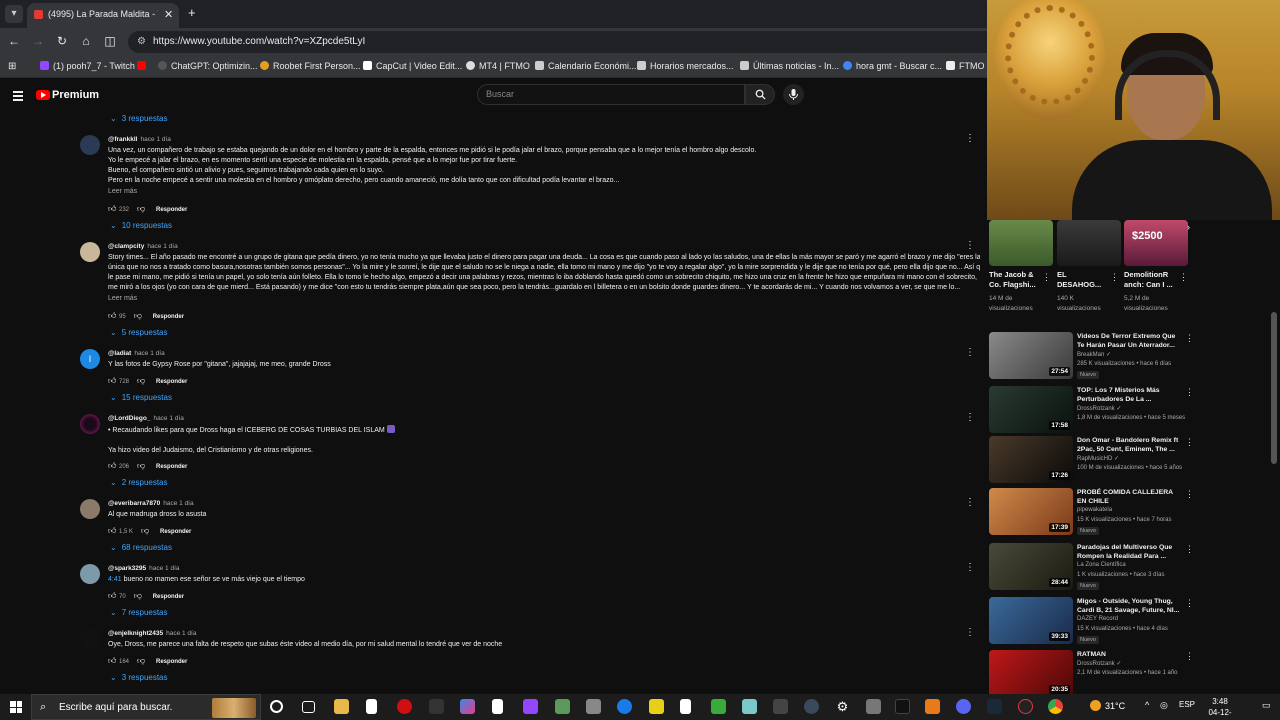 This screenshot has height=720, width=1280. Describe the element at coordinates (139, 612) in the screenshot. I see `view-replies-button: ⌄ 7 respuestas` at that location.